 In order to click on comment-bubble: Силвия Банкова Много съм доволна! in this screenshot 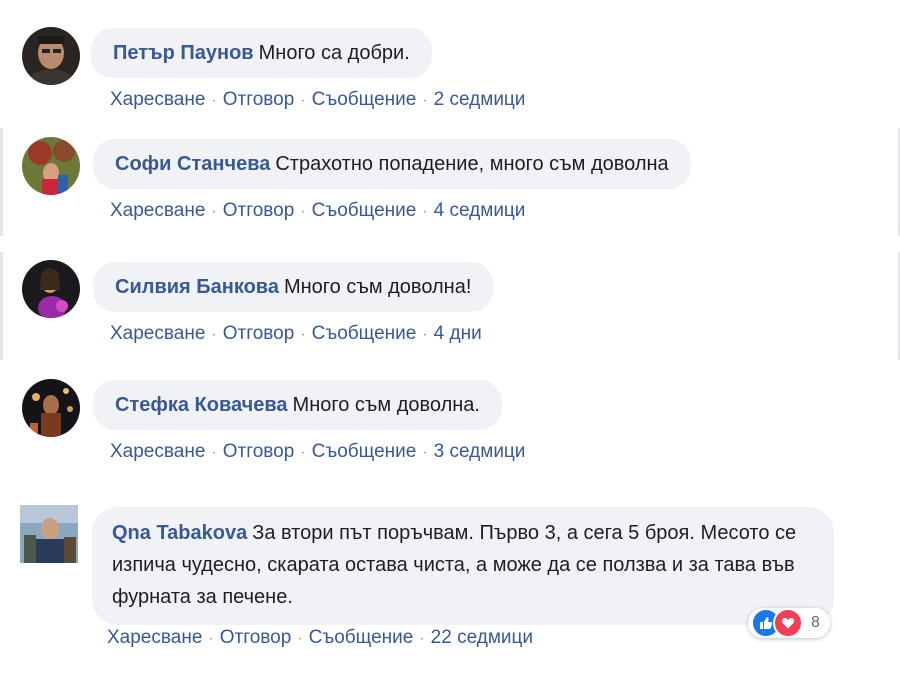, I will do `click(293, 287)`.